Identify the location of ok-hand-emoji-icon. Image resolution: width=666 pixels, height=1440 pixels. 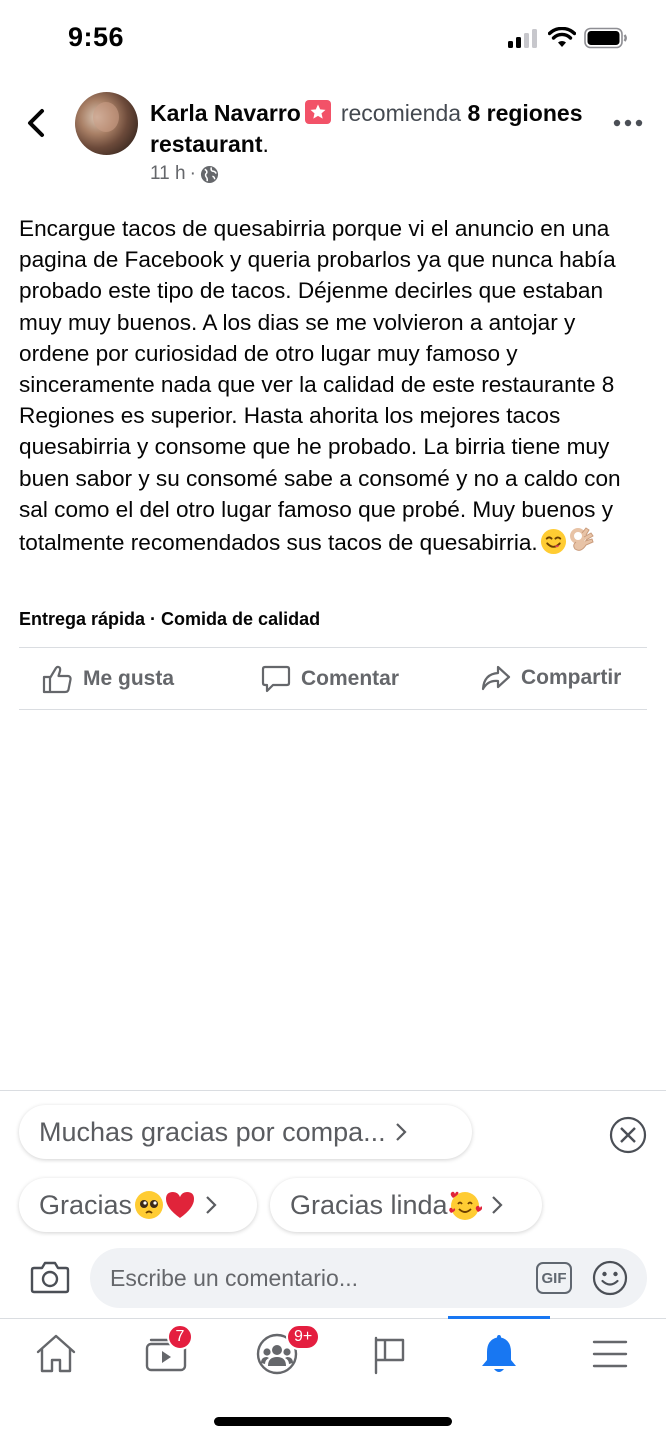
(581, 539).